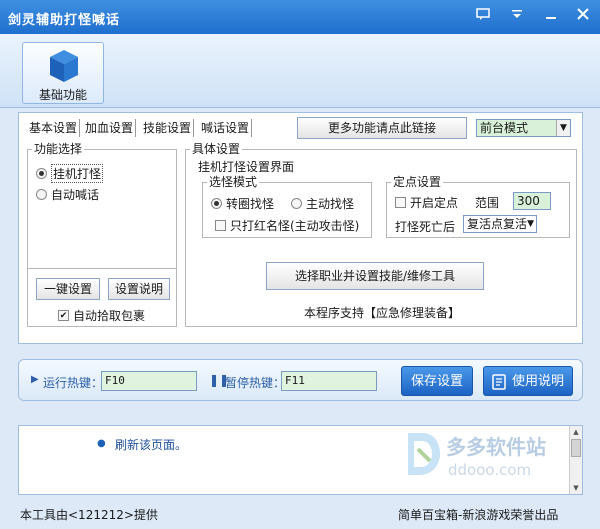 The image size is (600, 529). I want to click on scroll-down-icon: ▼, so click(576, 488).